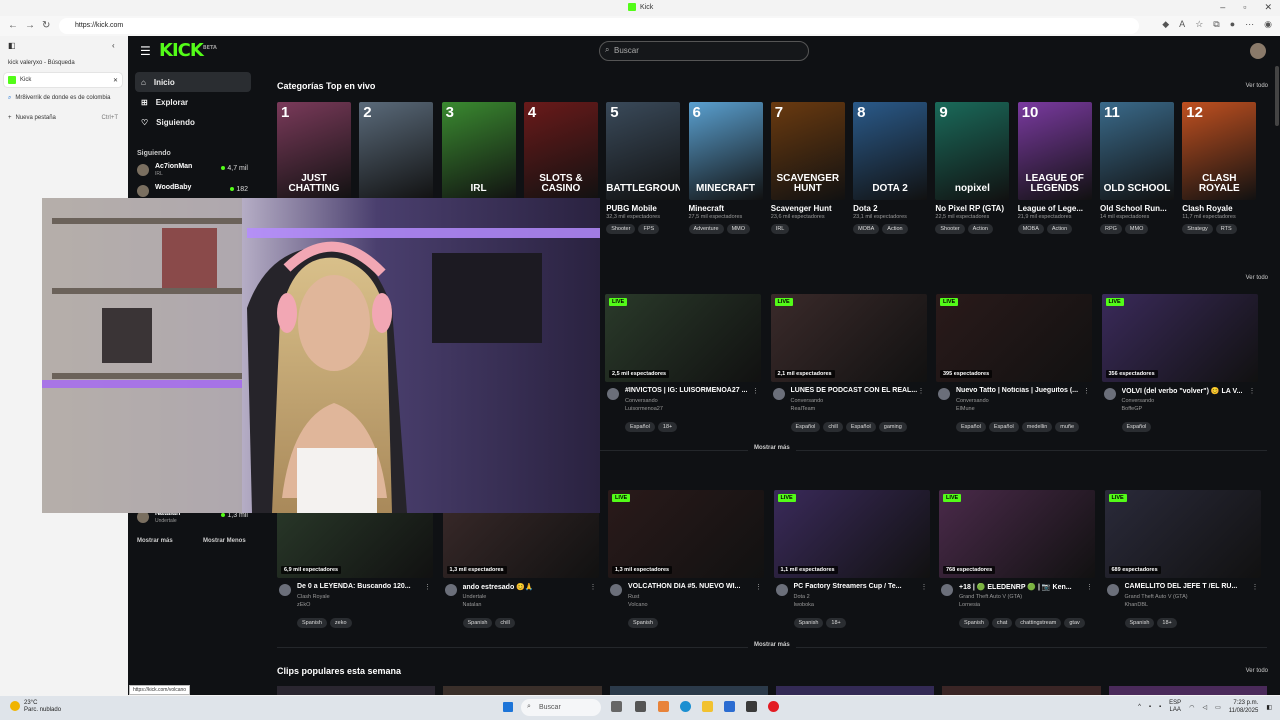 The height and width of the screenshot is (720, 1280). Describe the element at coordinates (780, 229) in the screenshot. I see `tag: IRL` at that location.